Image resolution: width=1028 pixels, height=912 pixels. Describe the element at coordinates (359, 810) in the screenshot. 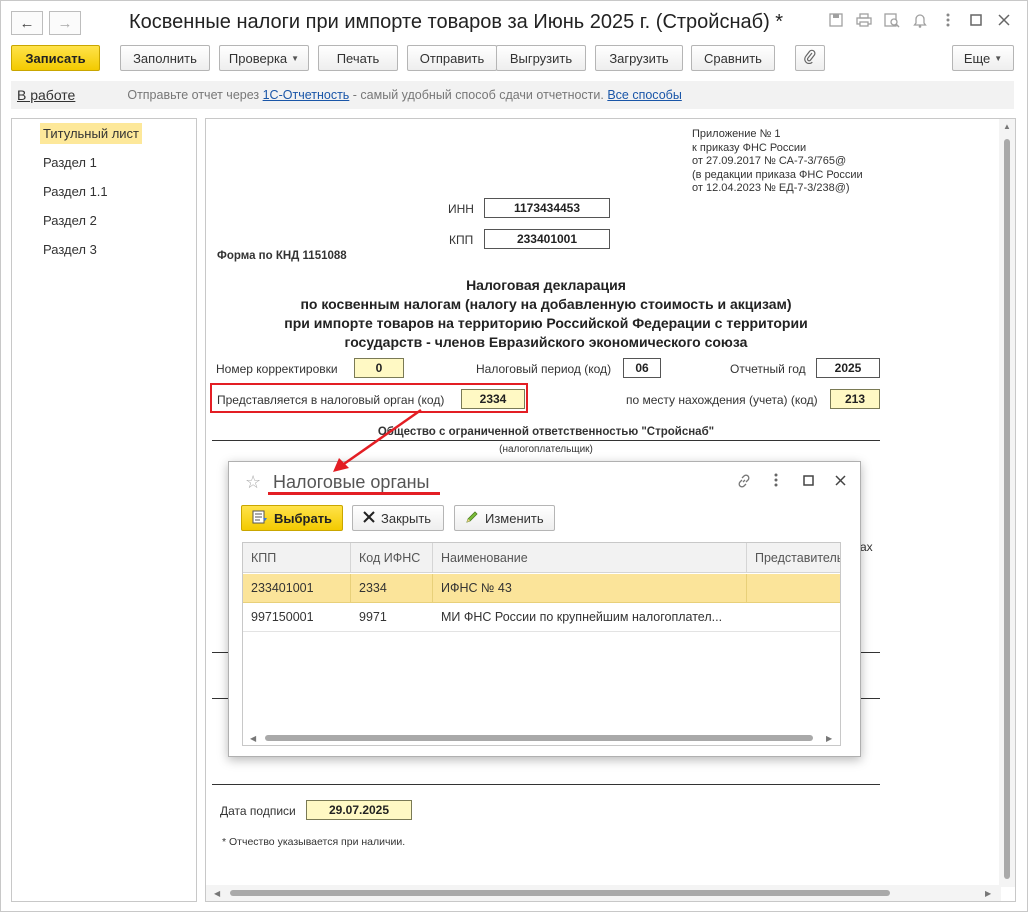

I see `sign-date-field: 29.07.2025` at that location.